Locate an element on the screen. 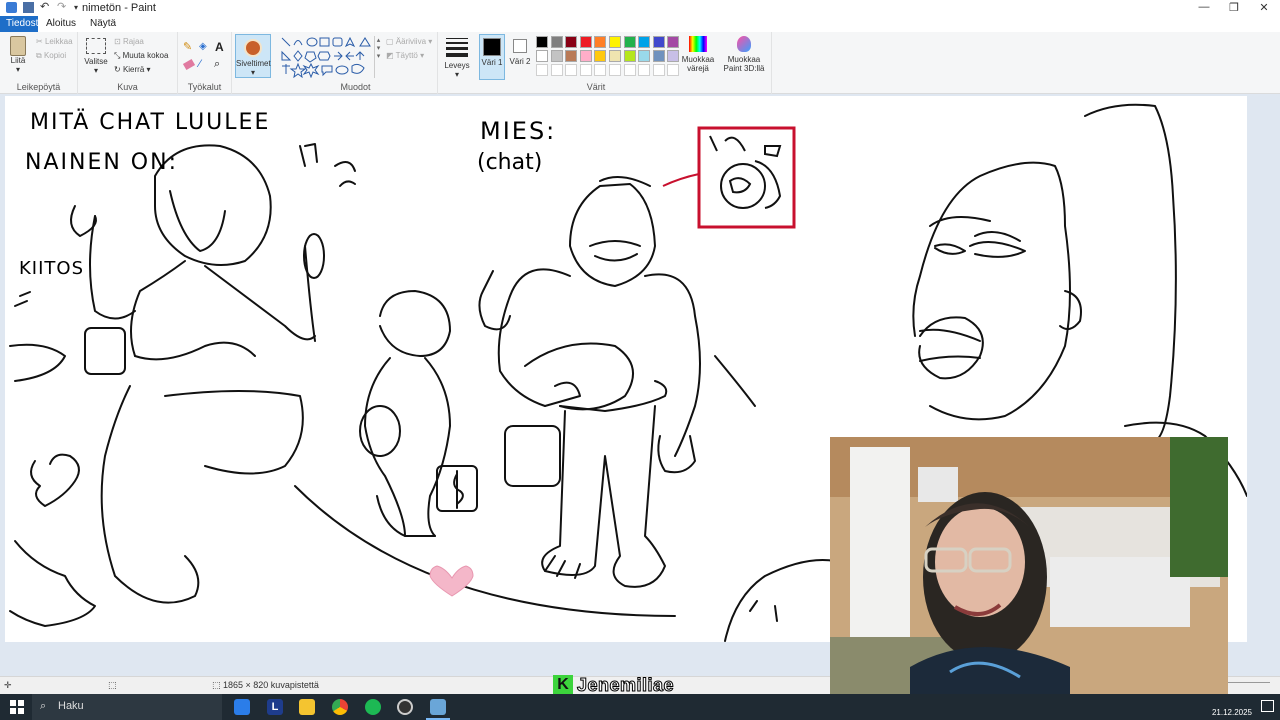 The image size is (1280, 720). pencil-icon: ✎ is located at coordinates (188, 47).